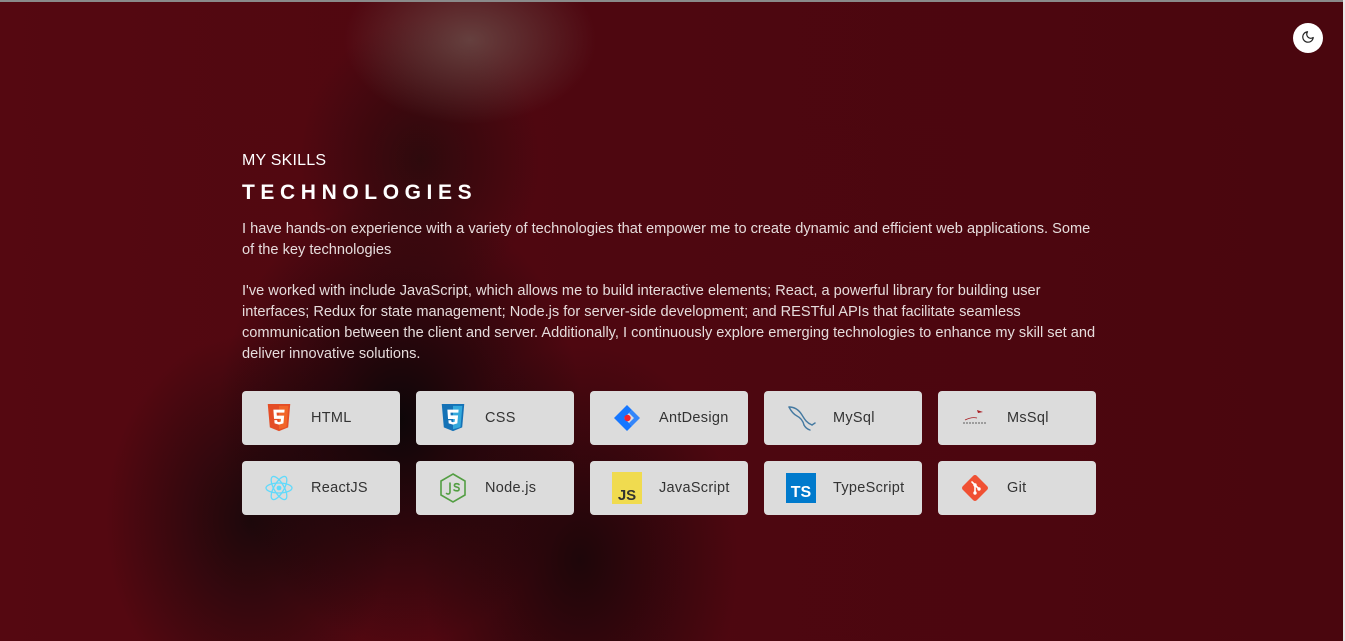  Describe the element at coordinates (627, 418) in the screenshot. I see `antdesign-icon` at that location.